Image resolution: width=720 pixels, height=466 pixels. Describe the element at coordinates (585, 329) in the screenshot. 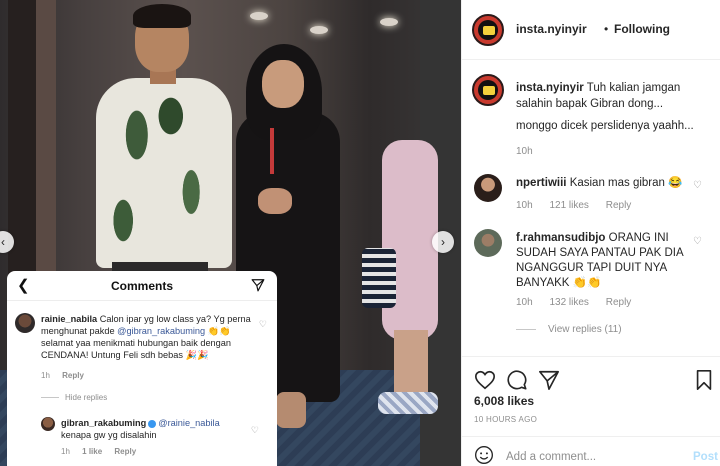

I see `view-replies-label: View replies (11)` at that location.